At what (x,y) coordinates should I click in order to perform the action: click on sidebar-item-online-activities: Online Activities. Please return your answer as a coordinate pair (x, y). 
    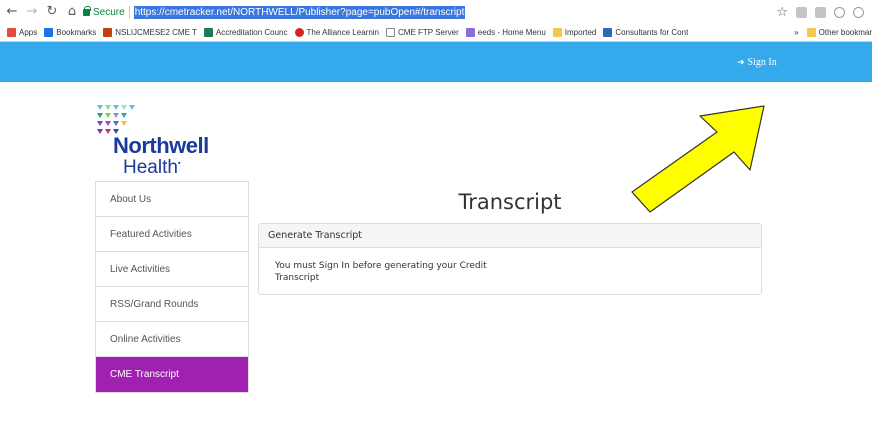
    Looking at the image, I should click on (172, 339).